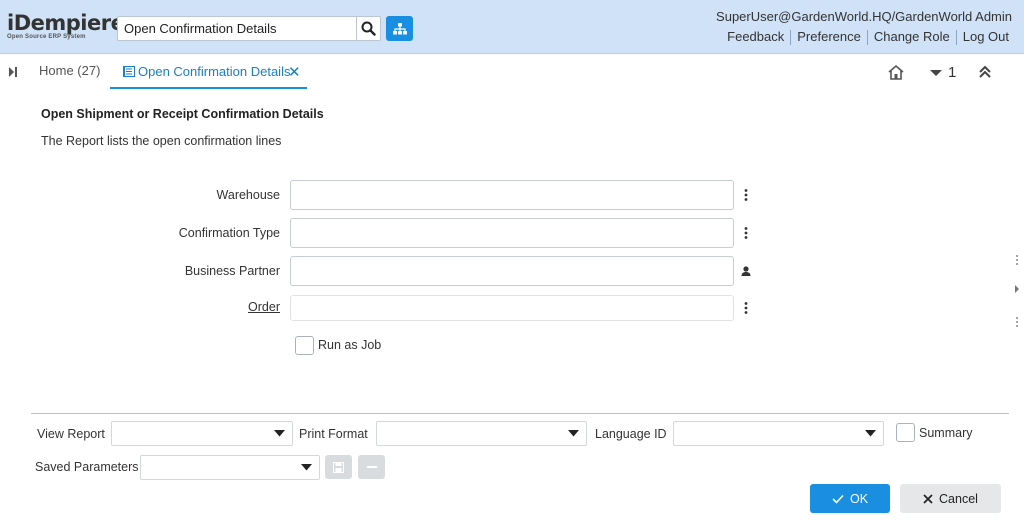 This screenshot has height=527, width=1024. I want to click on home-icon, so click(896, 72).